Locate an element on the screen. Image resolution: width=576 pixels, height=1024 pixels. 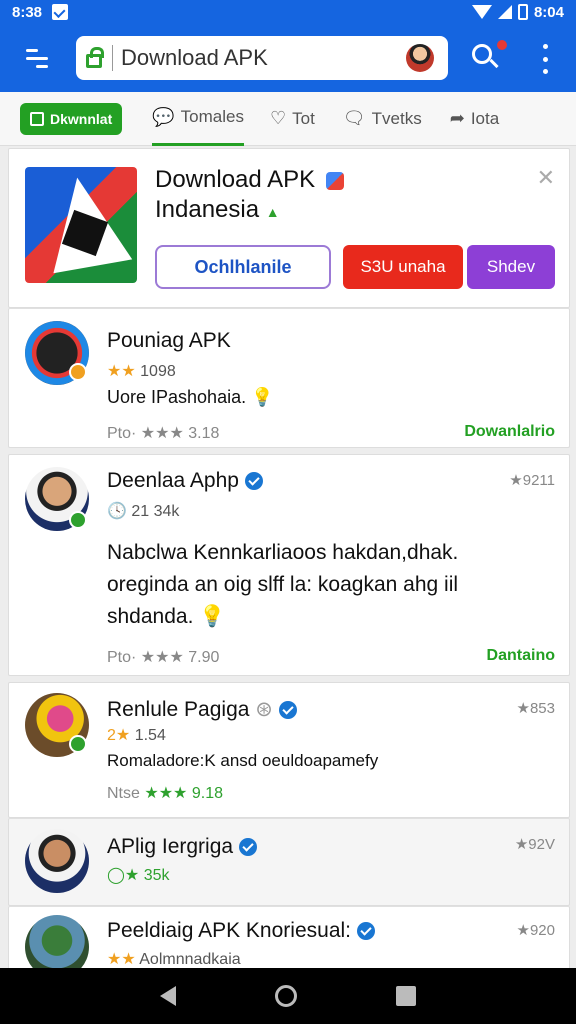
notification-dot is located at coordinates (502, 45).